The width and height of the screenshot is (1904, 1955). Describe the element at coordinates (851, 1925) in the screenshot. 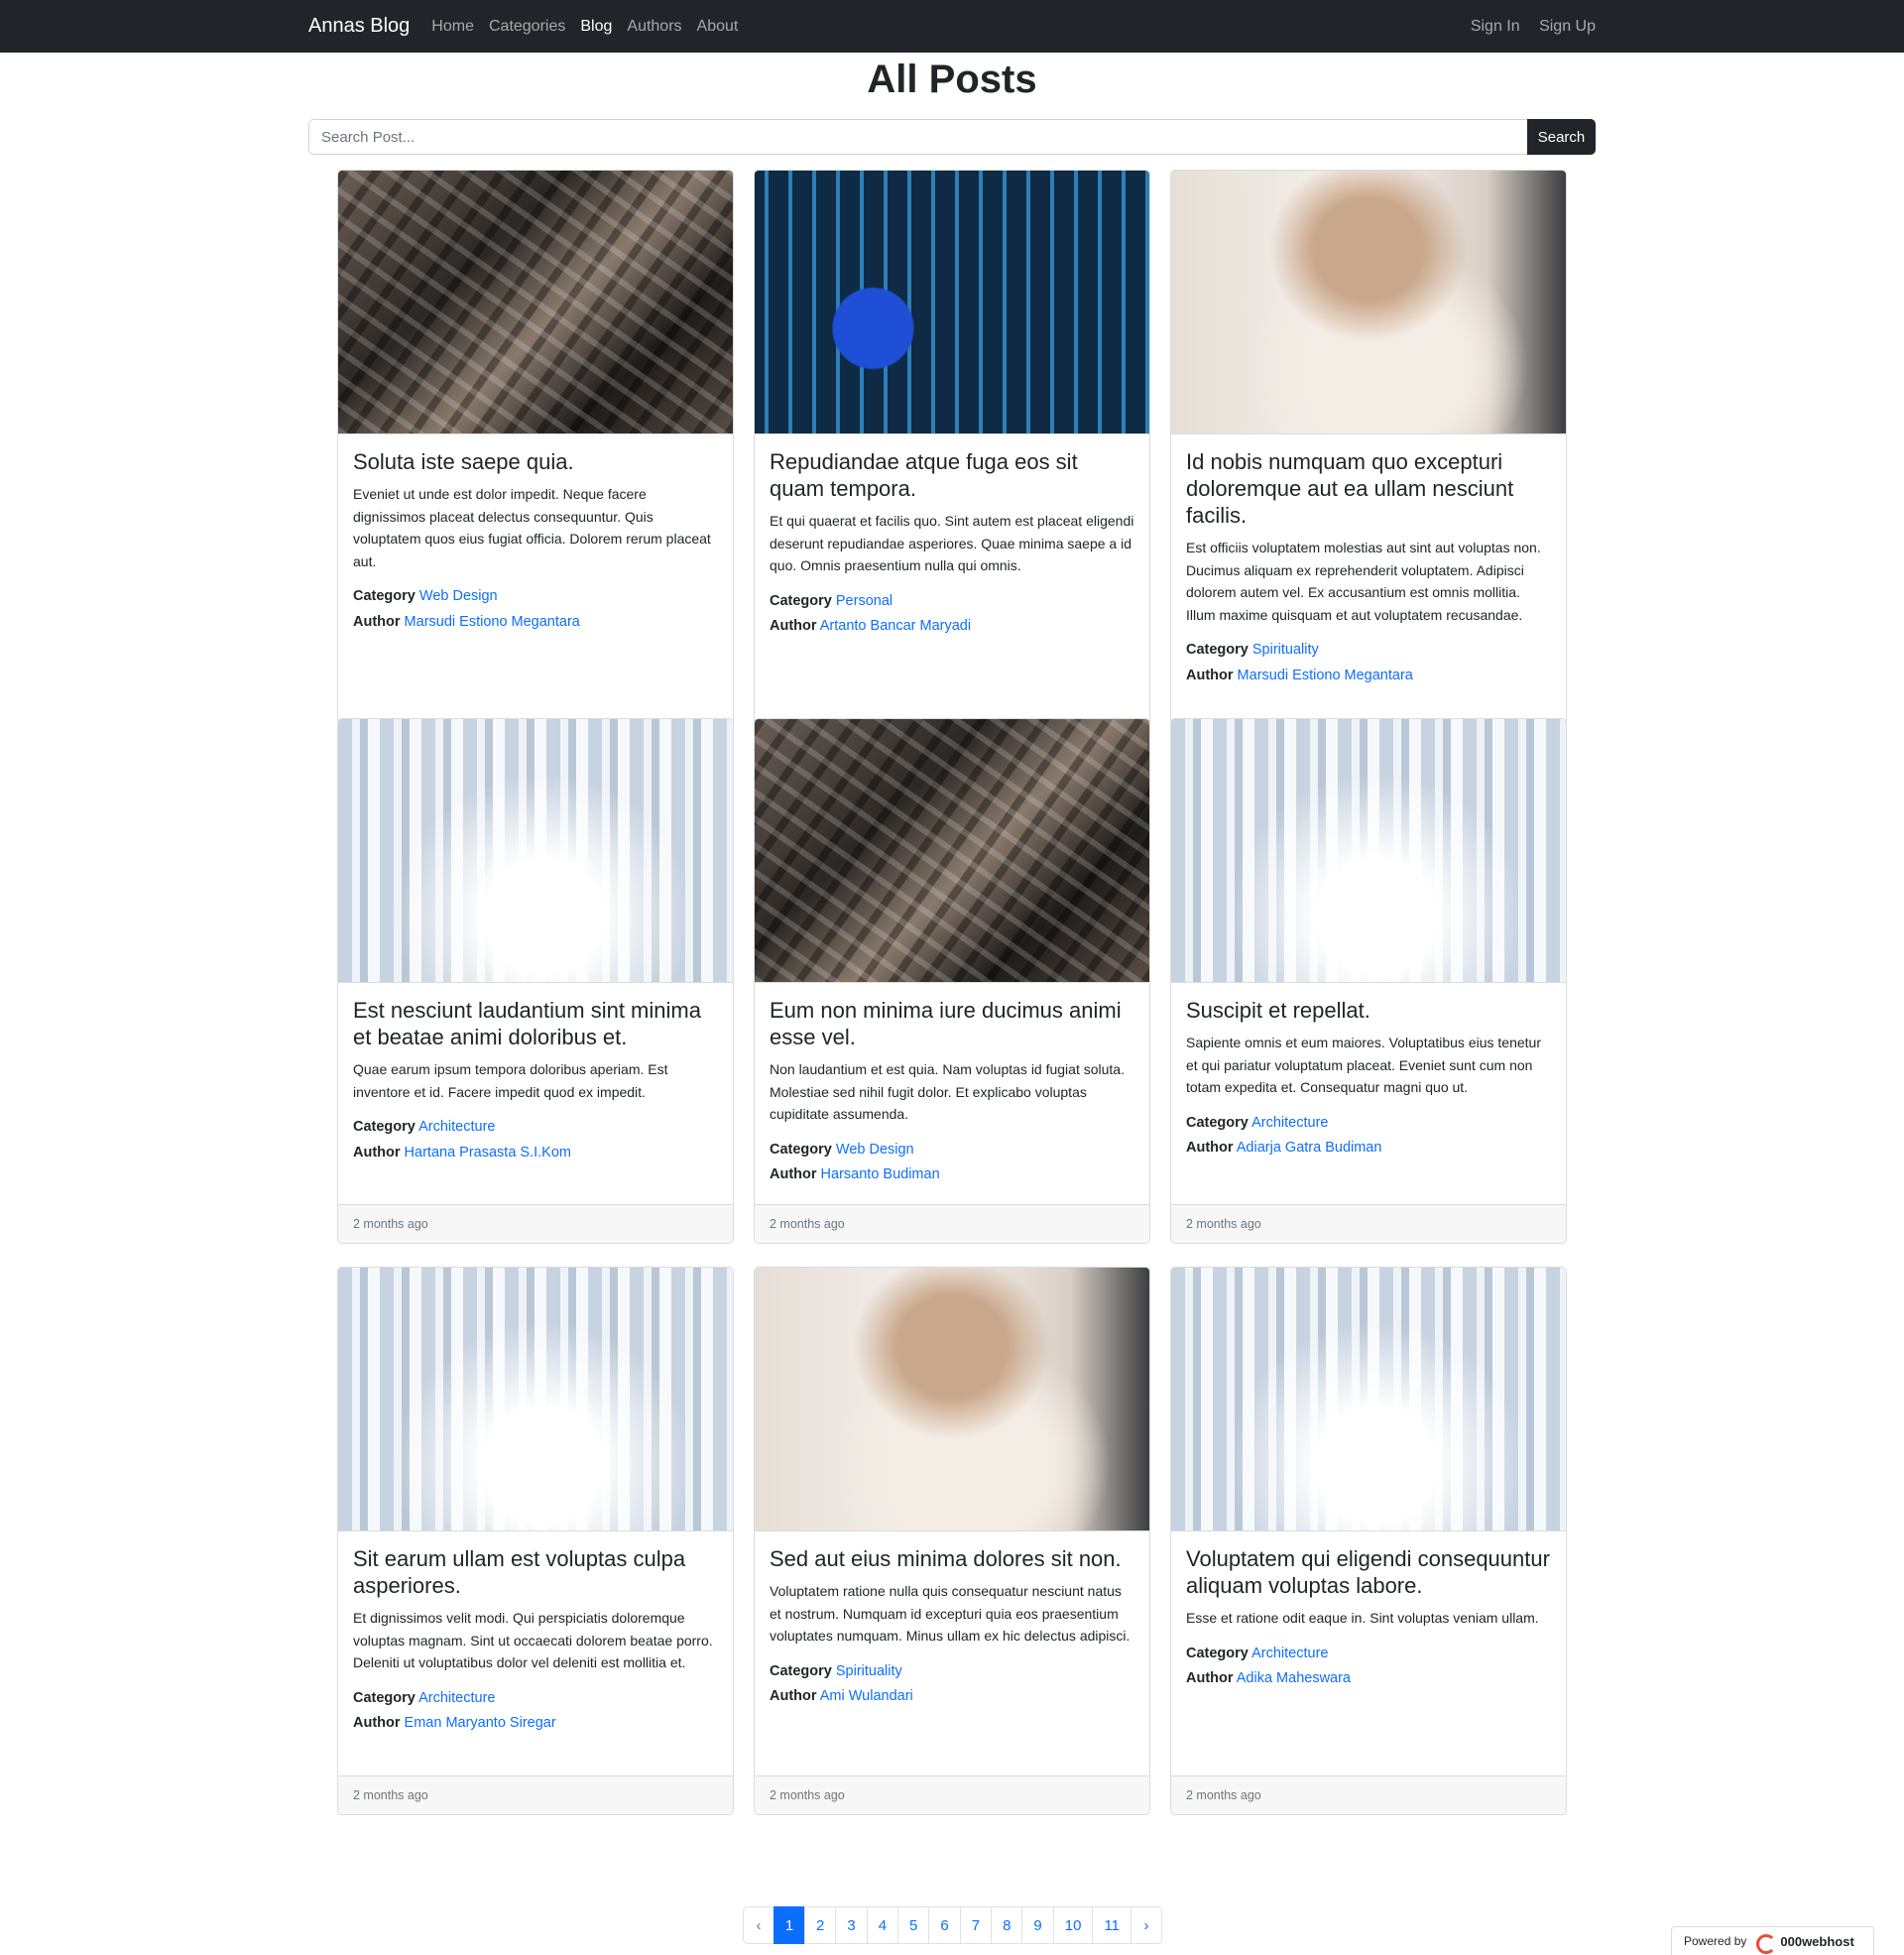

I see `pagination-page-3: 3` at that location.